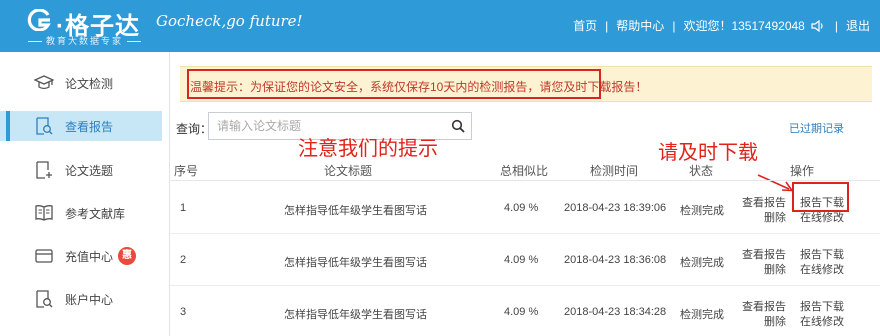 Image resolution: width=880 pixels, height=336 pixels. What do you see at coordinates (44, 82) in the screenshot?
I see `mortarboard-icon` at bounding box center [44, 82].